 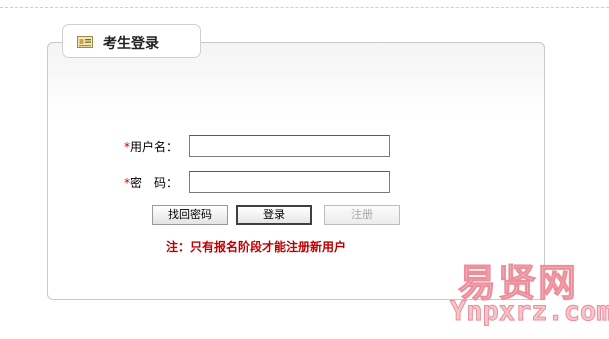 I want to click on registration-notice: 注：只有报名阶段才能注册新用户, so click(x=256, y=247).